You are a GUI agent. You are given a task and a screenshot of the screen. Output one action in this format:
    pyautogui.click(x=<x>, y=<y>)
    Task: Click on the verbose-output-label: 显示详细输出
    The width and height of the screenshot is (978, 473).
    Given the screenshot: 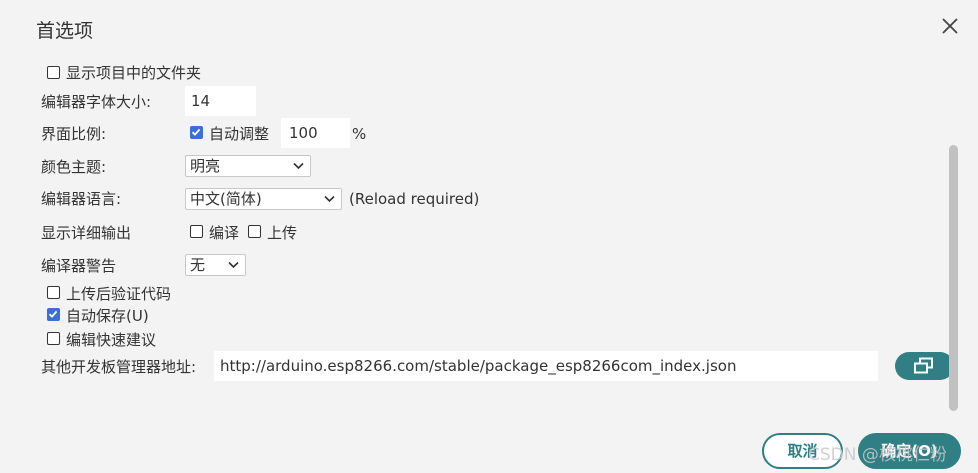 What is the action you would take?
    pyautogui.click(x=86, y=233)
    